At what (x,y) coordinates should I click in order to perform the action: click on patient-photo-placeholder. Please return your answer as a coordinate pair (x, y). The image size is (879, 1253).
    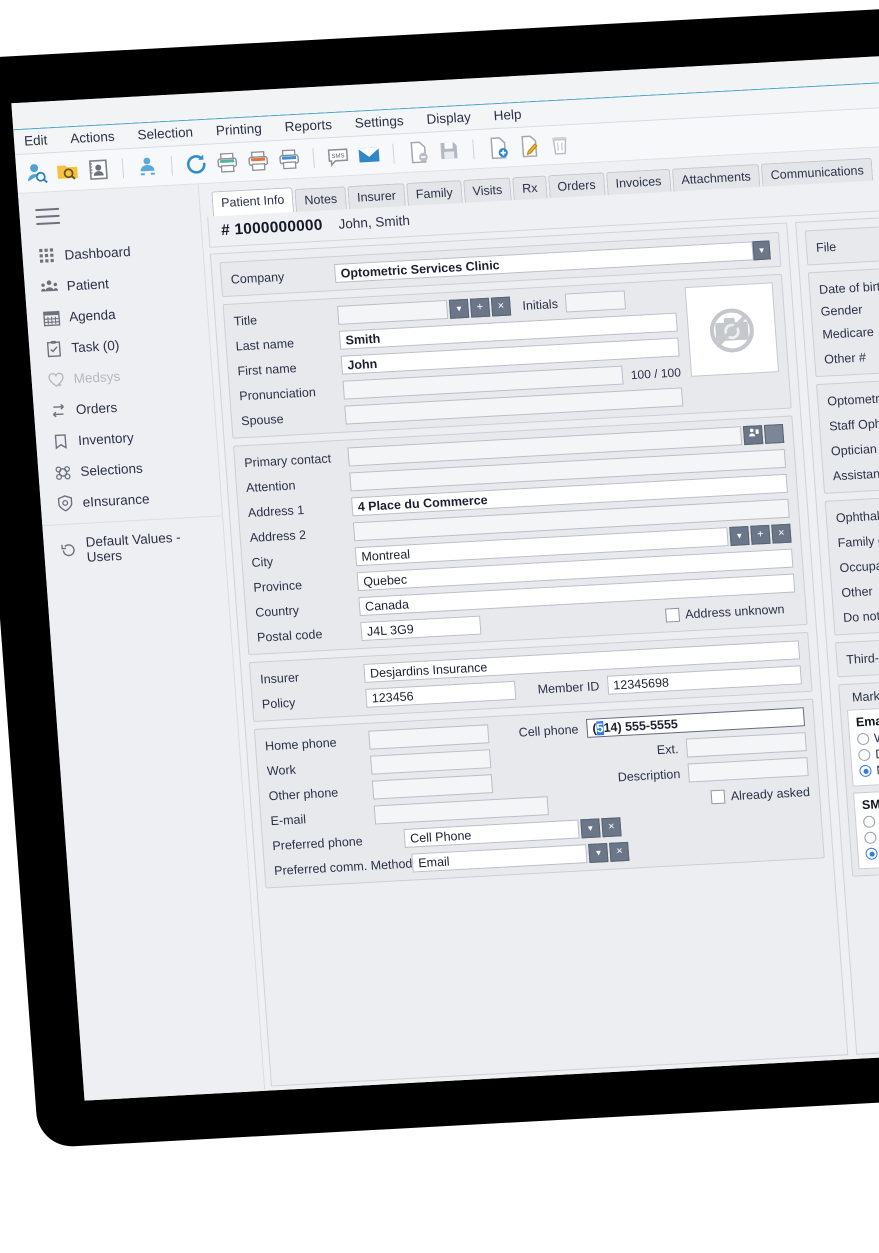
    Looking at the image, I should click on (732, 329).